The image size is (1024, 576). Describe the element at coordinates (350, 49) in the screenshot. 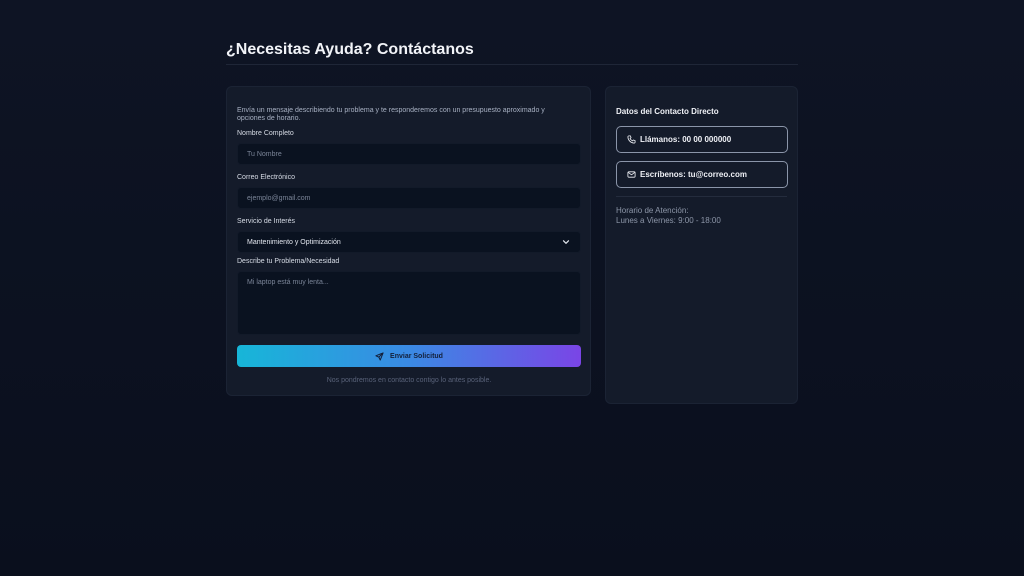

I see `page-title: ¿Necesitas Ayuda? Contáctanos` at that location.